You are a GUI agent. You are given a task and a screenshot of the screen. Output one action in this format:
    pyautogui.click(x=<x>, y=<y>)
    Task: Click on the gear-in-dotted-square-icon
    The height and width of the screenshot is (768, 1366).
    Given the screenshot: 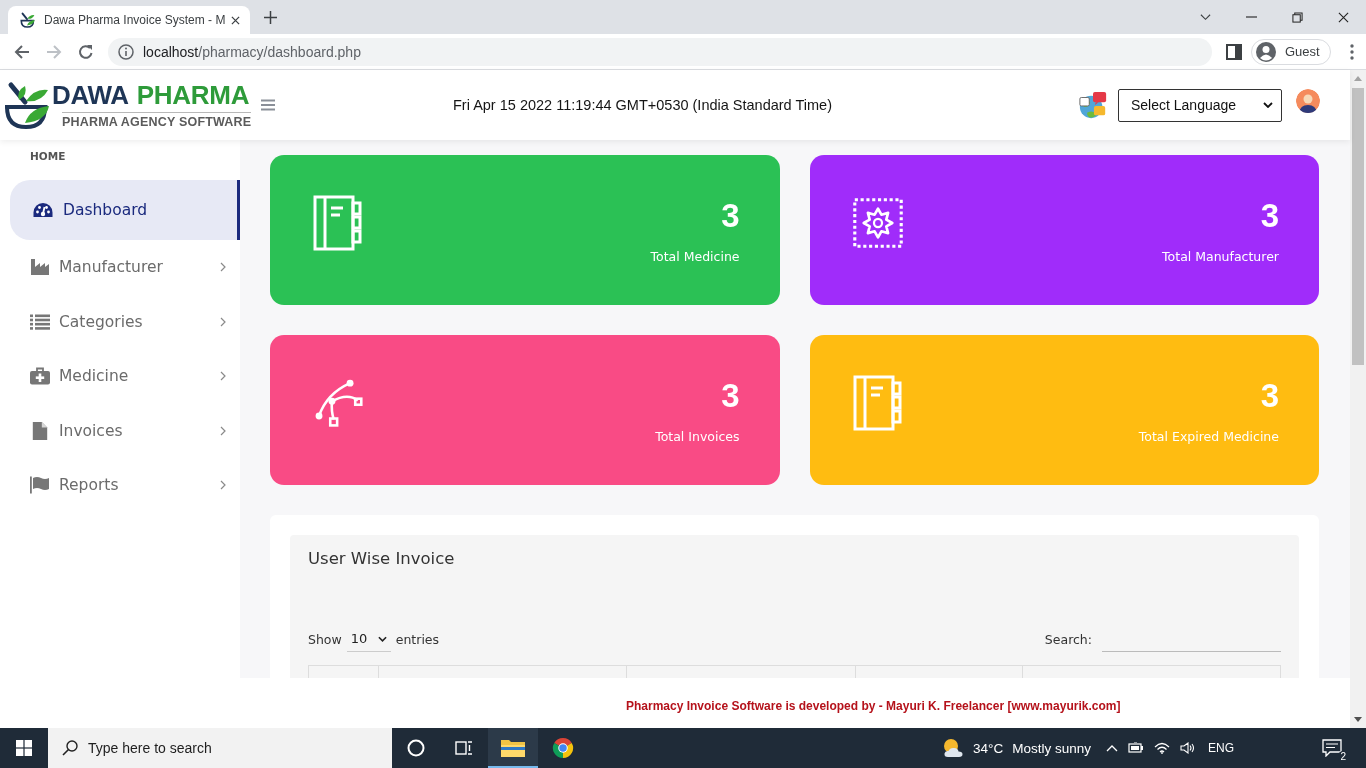 What is the action you would take?
    pyautogui.click(x=877, y=223)
    